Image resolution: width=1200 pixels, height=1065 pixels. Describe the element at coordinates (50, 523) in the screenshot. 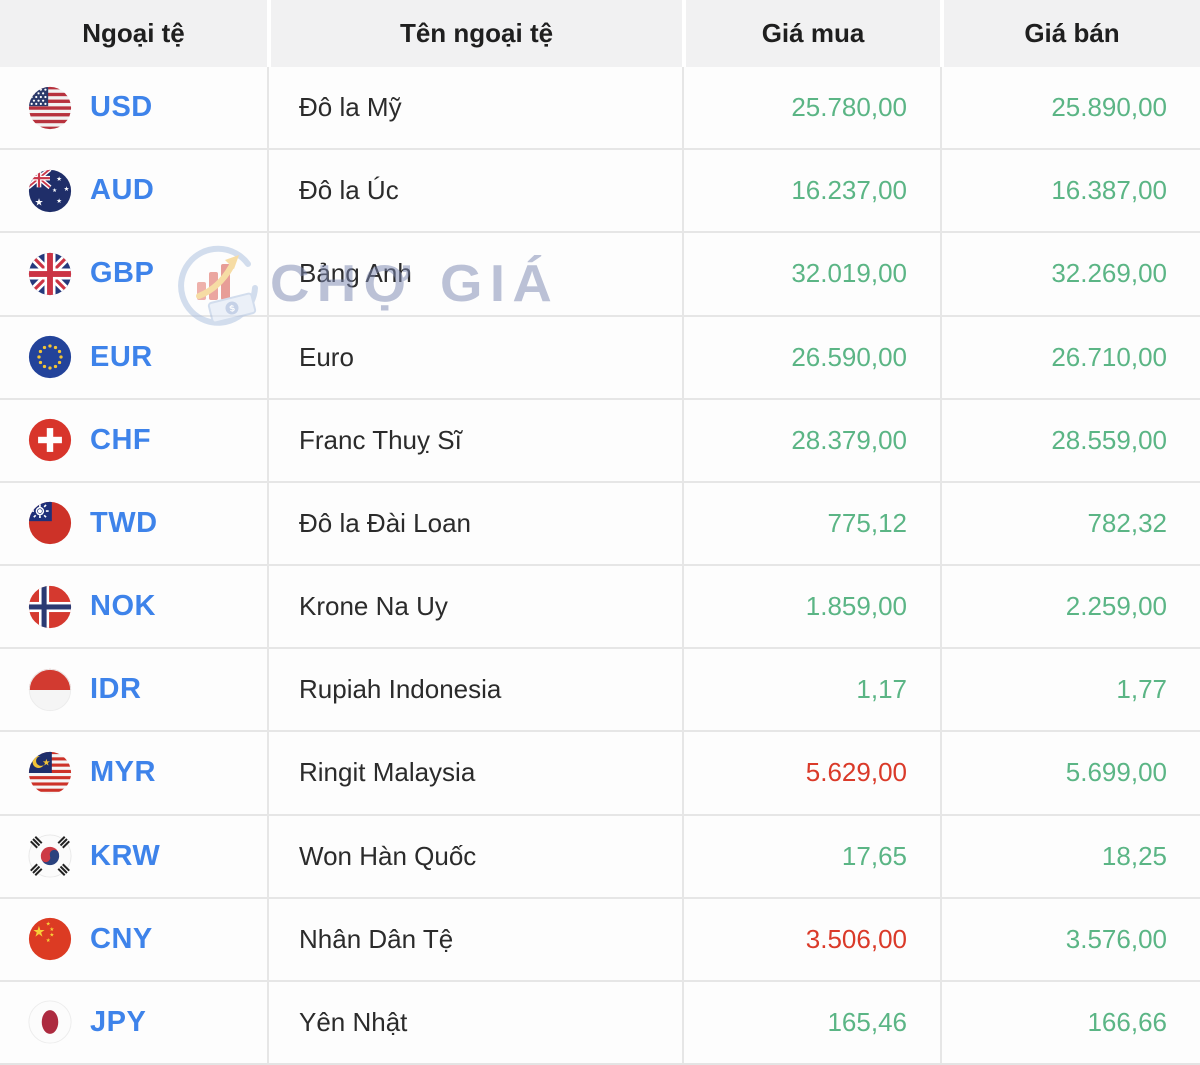

I see `twd-flag-icon` at that location.